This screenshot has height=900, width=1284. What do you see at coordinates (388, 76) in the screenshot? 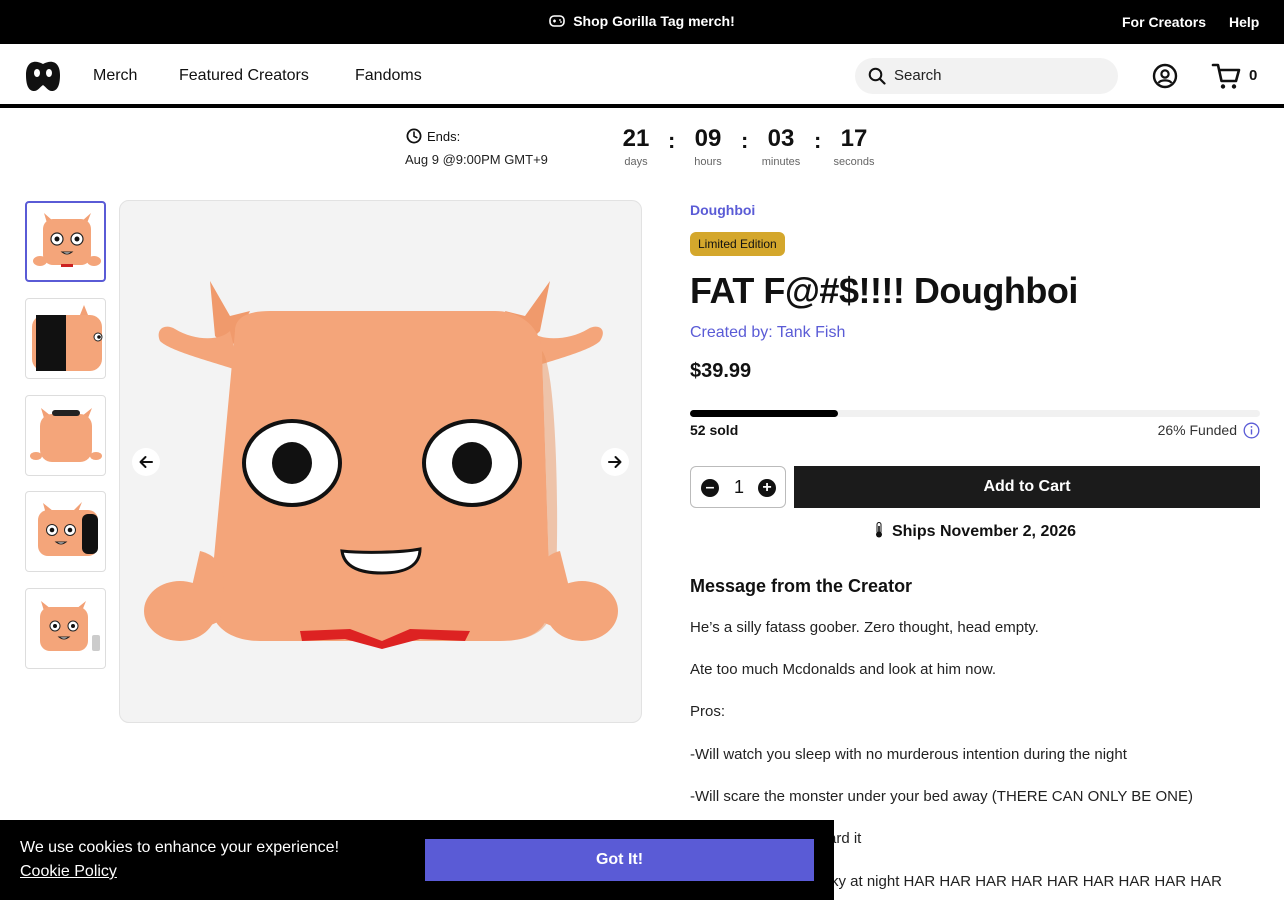
I see `nav-fandoms: Fandoms` at bounding box center [388, 76].